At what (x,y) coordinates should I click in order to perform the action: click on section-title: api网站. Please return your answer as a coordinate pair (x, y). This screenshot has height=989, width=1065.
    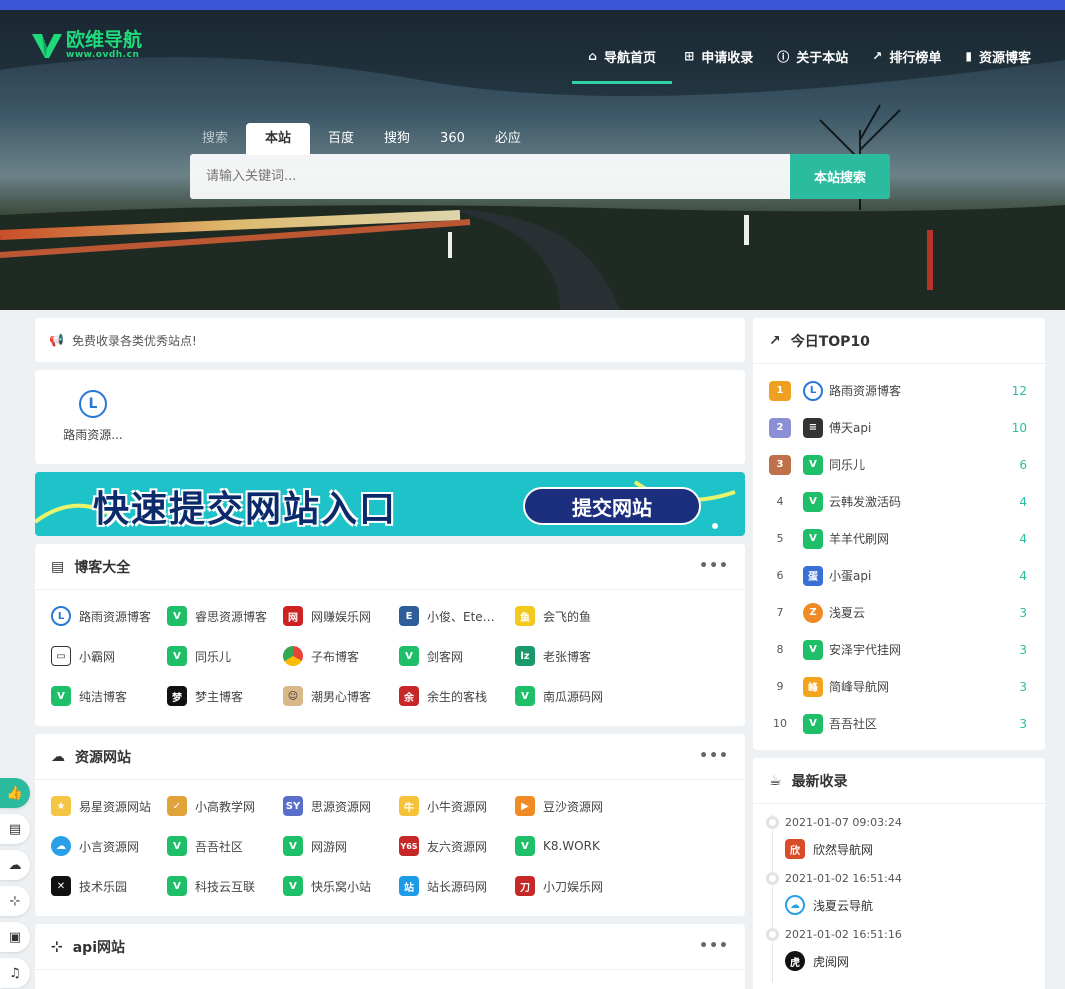
    Looking at the image, I should click on (99, 947).